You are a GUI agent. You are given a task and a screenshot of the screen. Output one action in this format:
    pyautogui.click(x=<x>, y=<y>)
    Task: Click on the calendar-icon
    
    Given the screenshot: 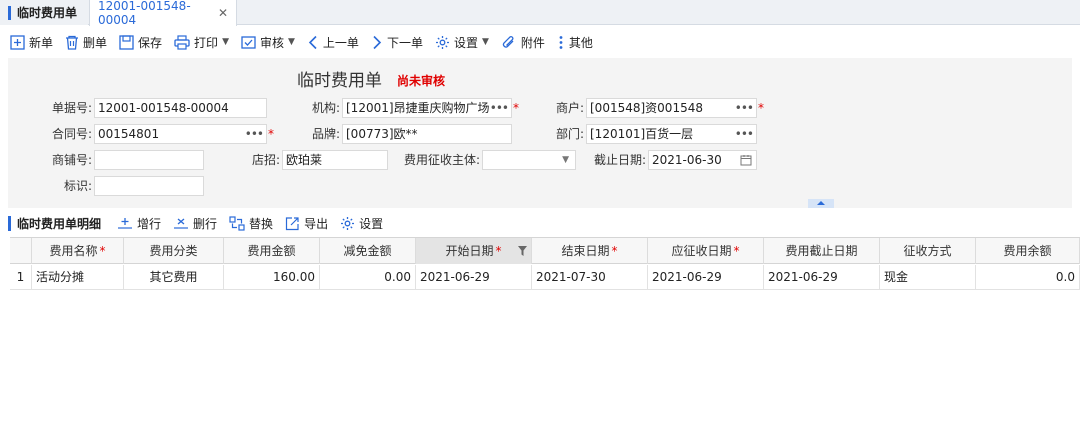 What is the action you would take?
    pyautogui.click(x=746, y=160)
    